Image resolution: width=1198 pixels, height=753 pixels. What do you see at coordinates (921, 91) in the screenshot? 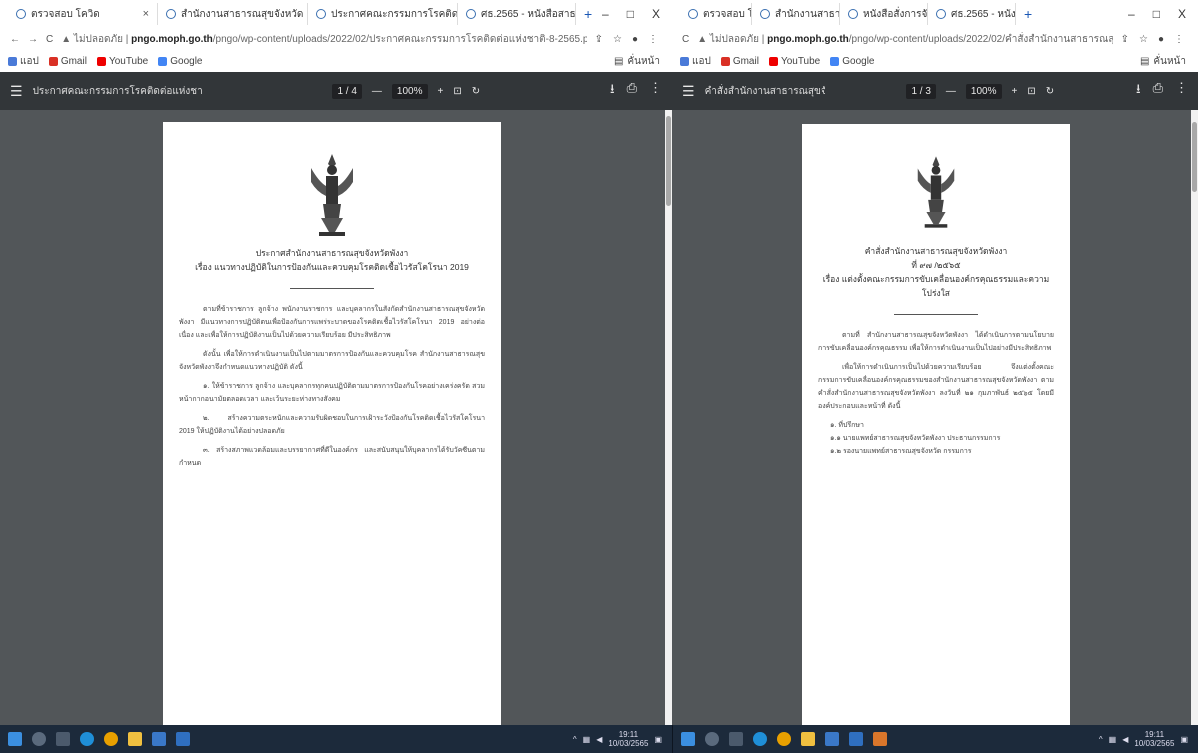
I see `page-number-input: 1 / 3` at bounding box center [921, 91].